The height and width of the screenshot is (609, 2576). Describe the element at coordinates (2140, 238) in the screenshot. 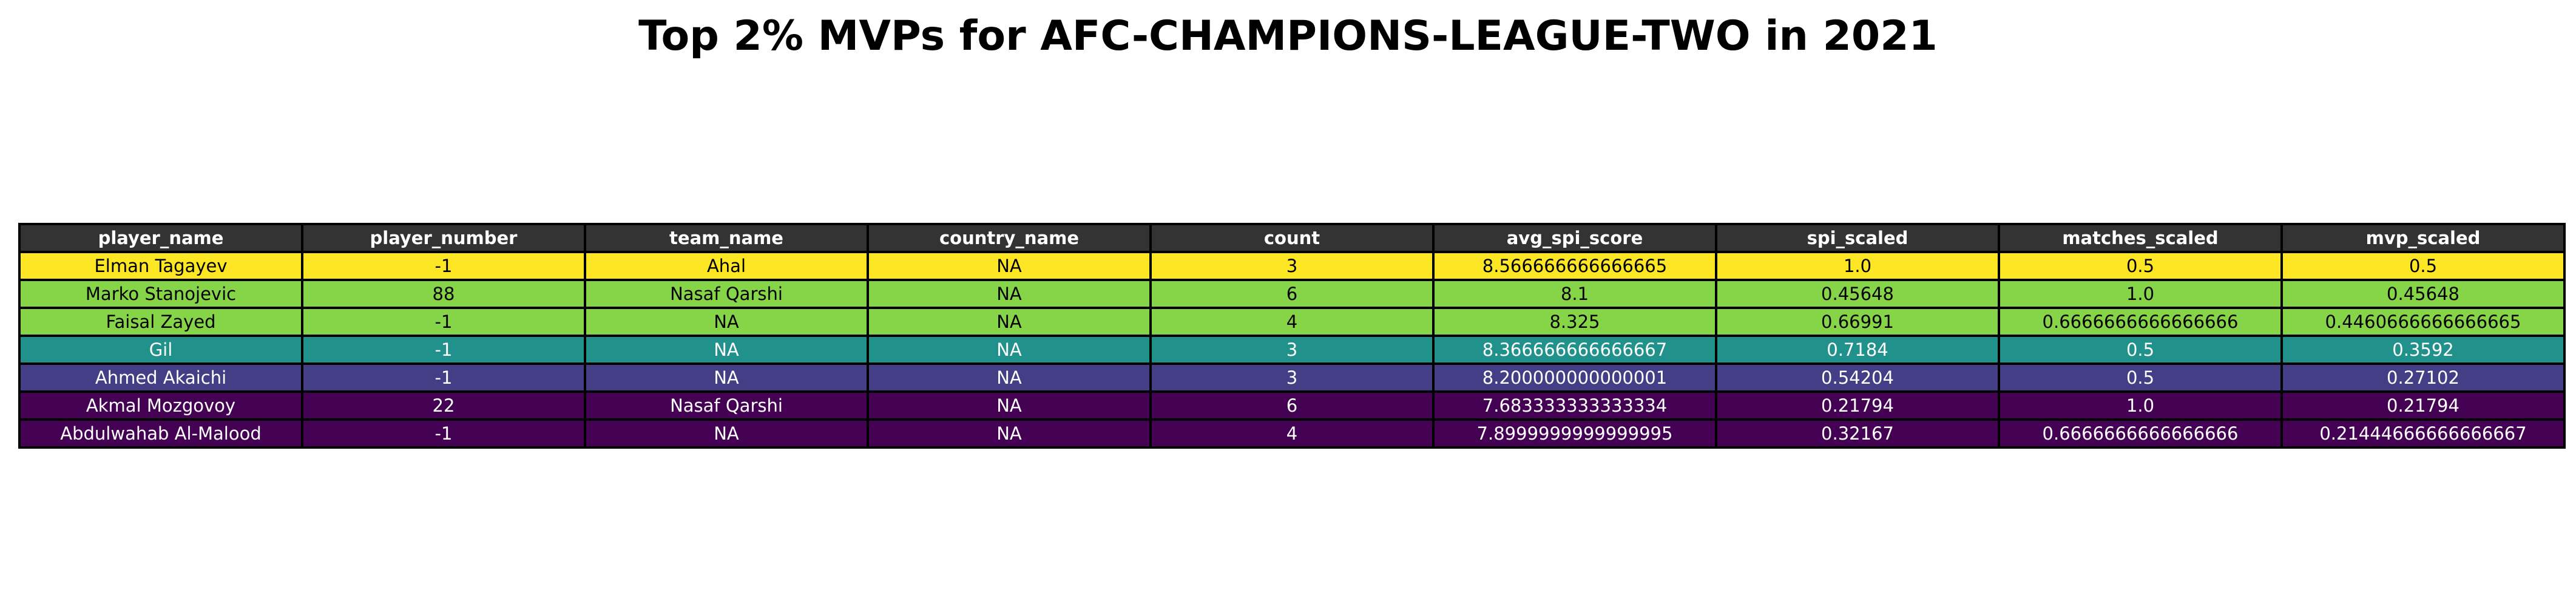

I see `column-header-matches-scaled: matches_scaled` at that location.